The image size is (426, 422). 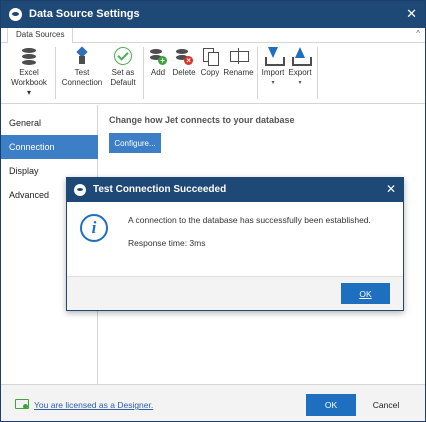 I want to click on test-connection-label-1: Test, so click(x=82, y=72).